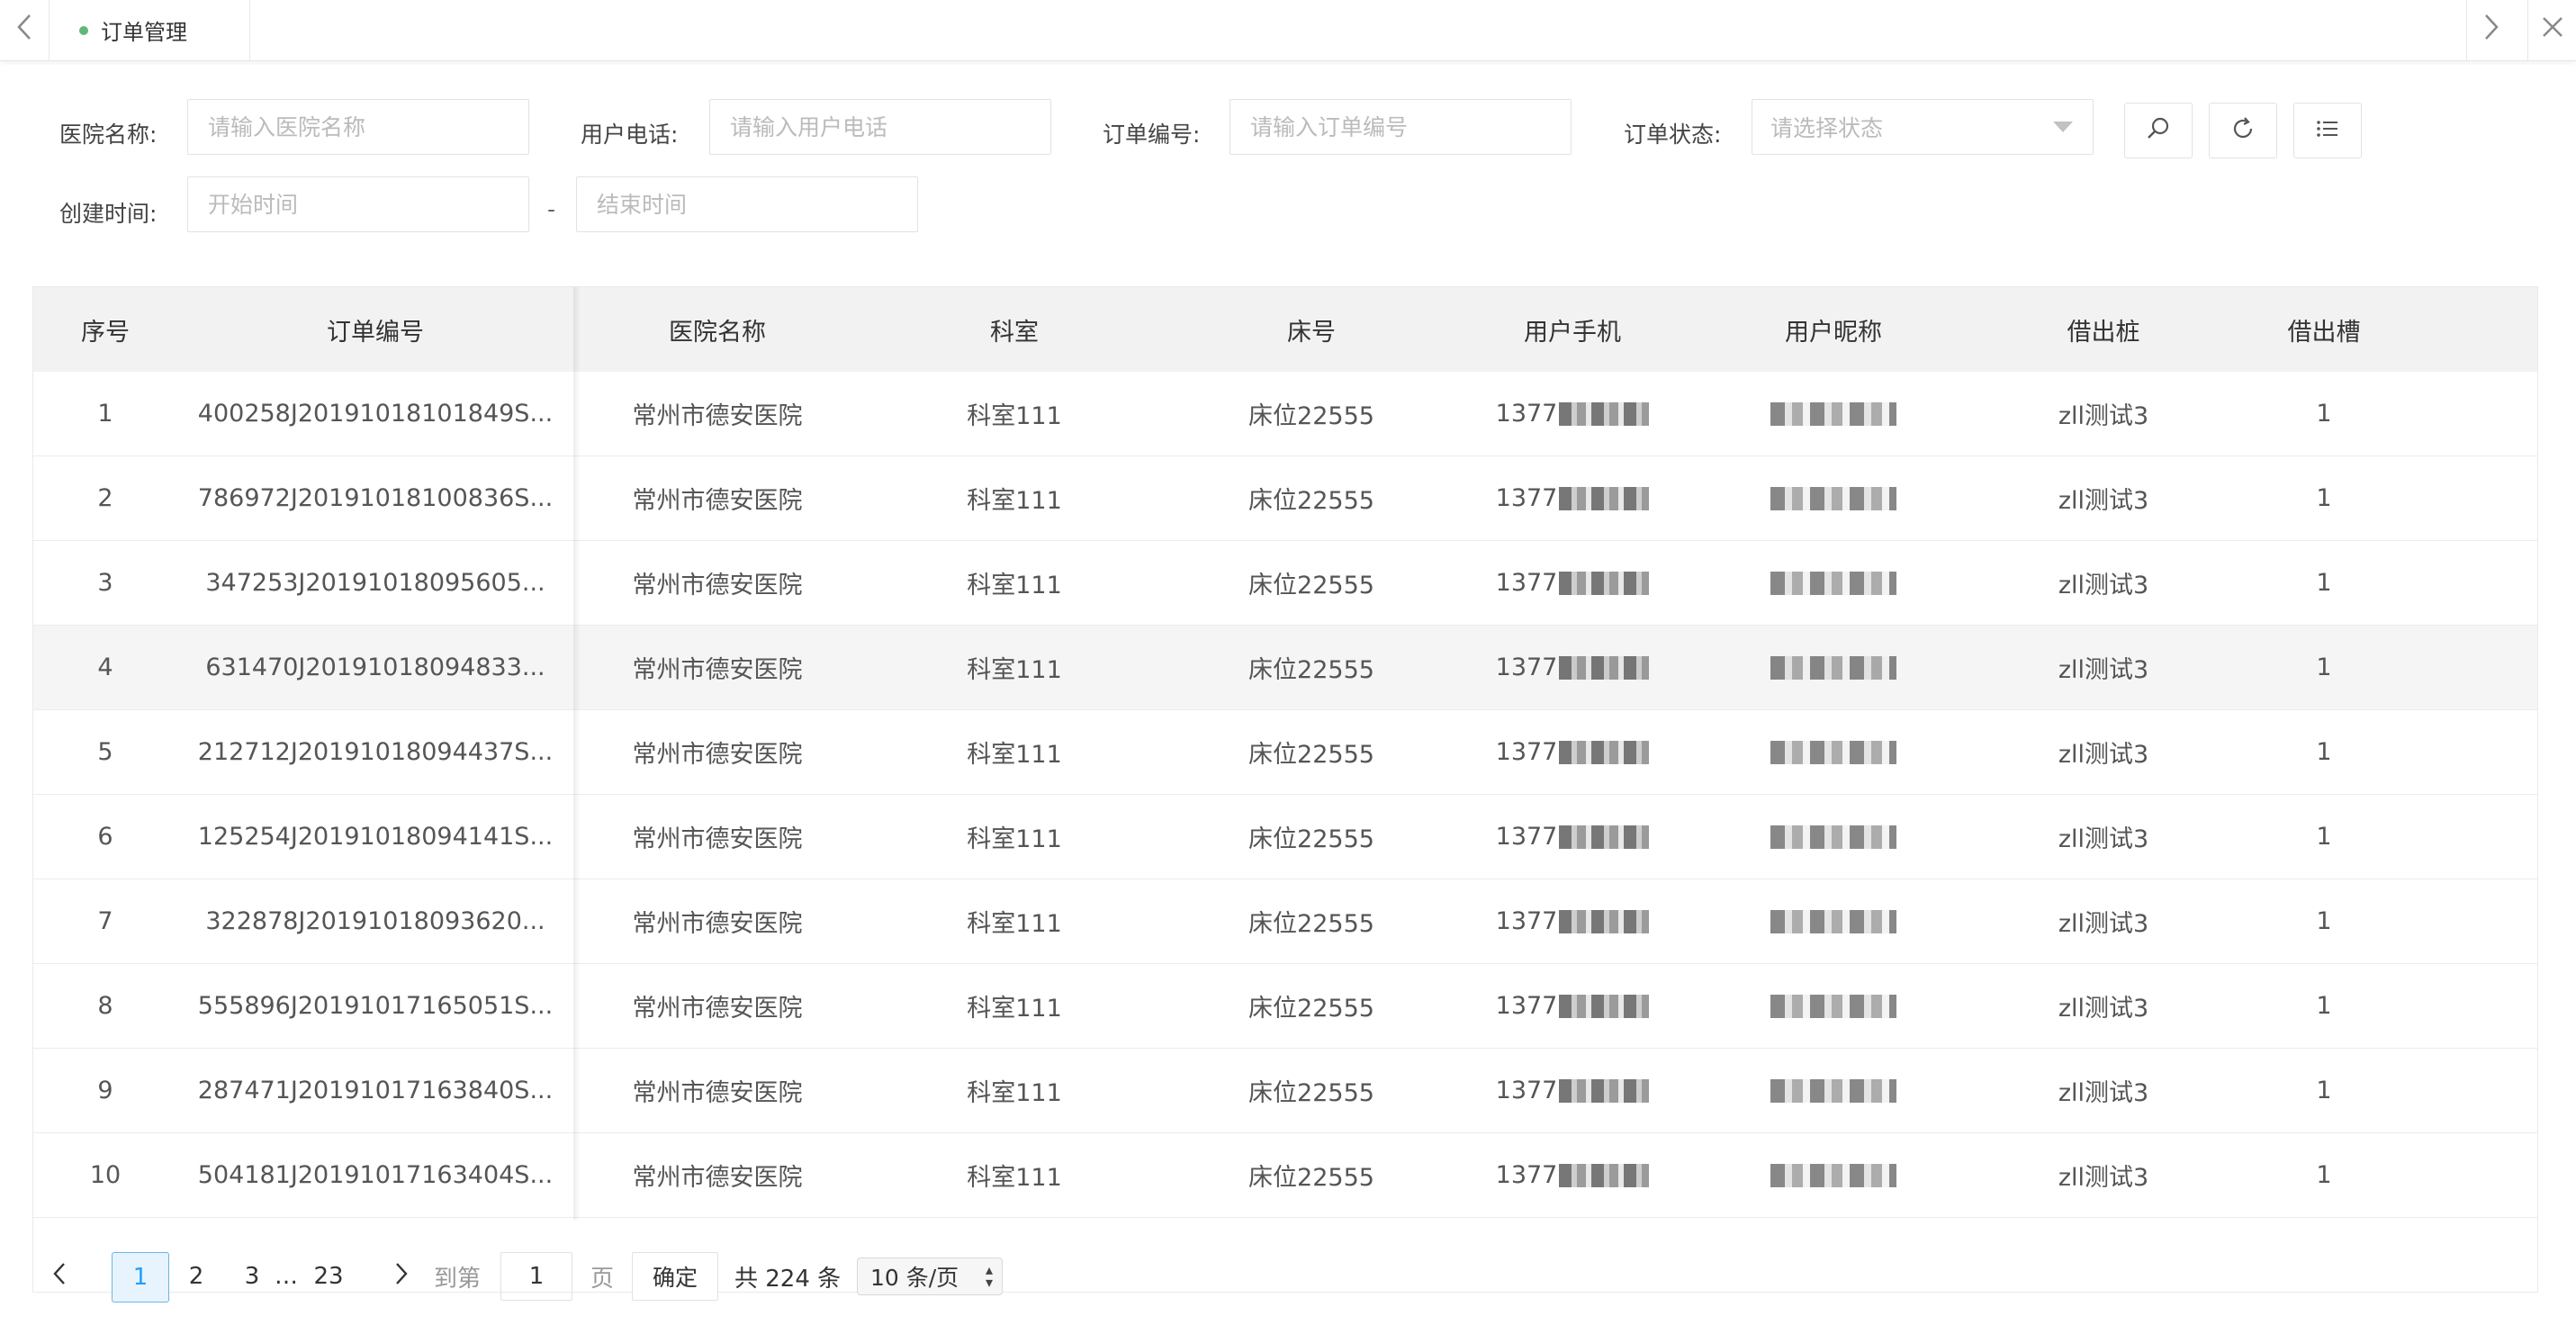  I want to click on hospital-input-field, so click(367, 127).